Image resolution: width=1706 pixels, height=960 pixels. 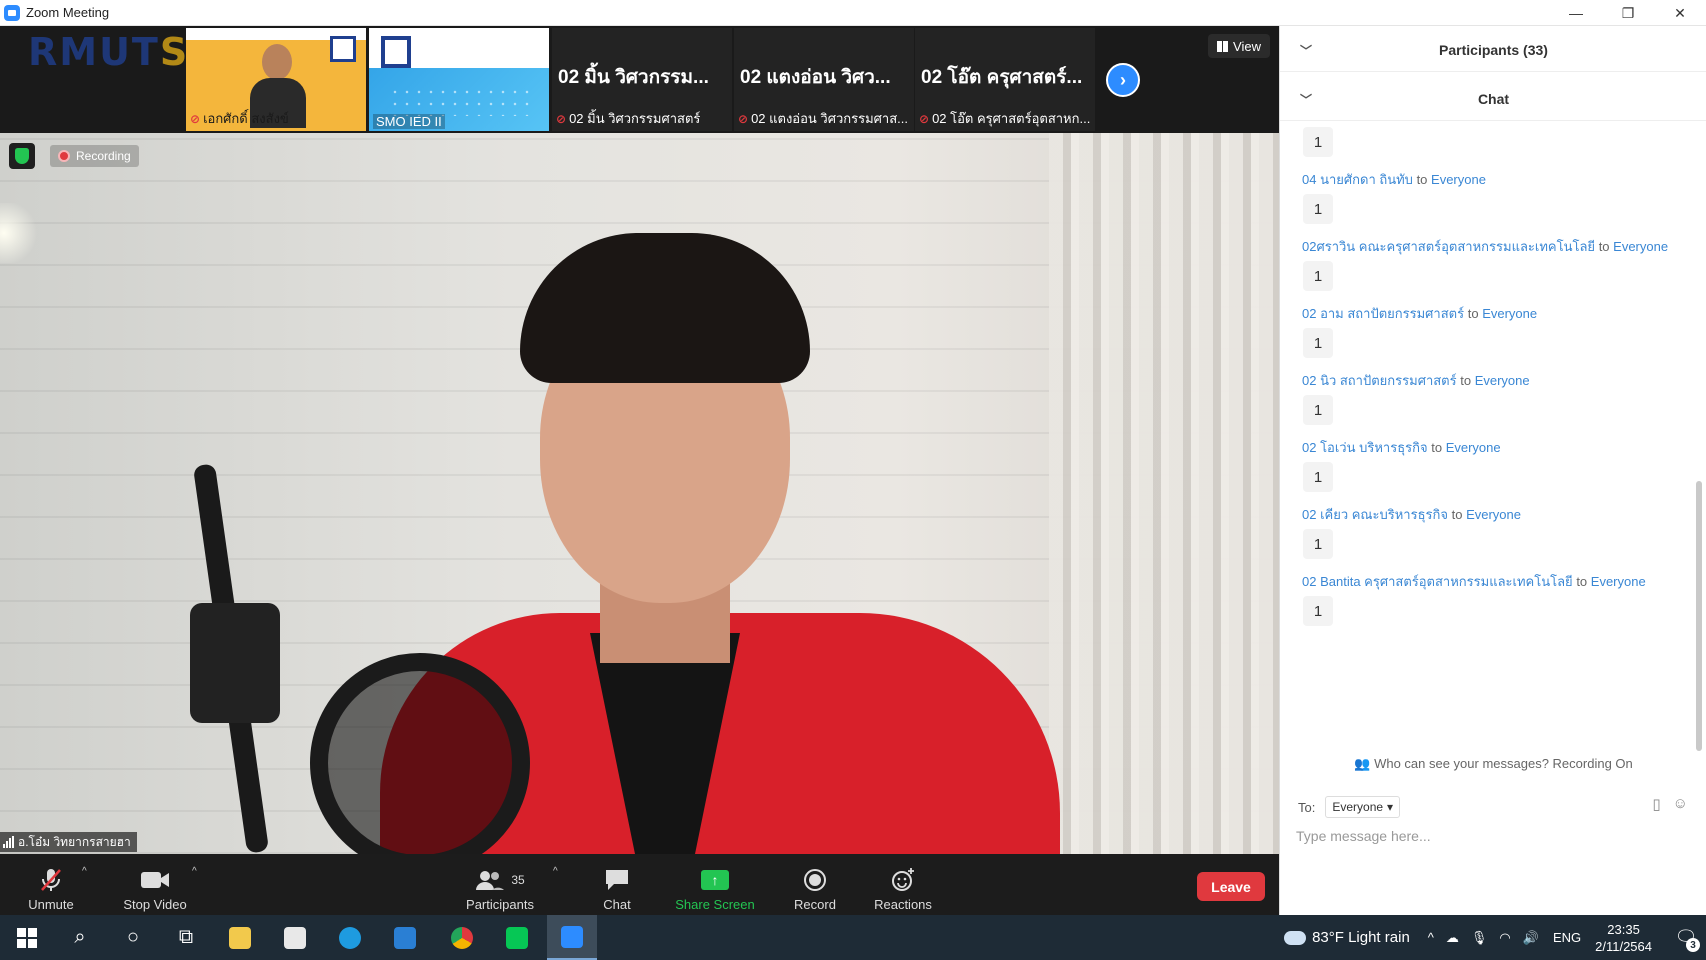 What do you see at coordinates (194, 871) in the screenshot?
I see `video-options-caret: ^` at bounding box center [194, 871].